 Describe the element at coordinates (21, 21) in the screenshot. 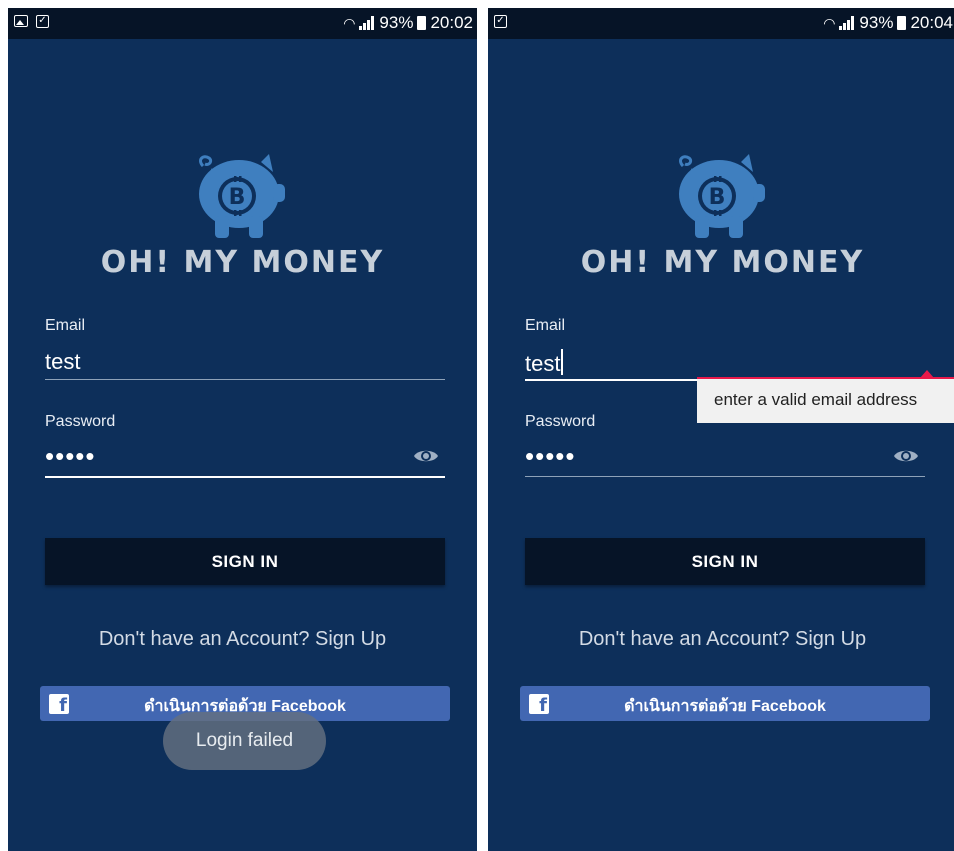

I see `gallery-notification-icon` at that location.